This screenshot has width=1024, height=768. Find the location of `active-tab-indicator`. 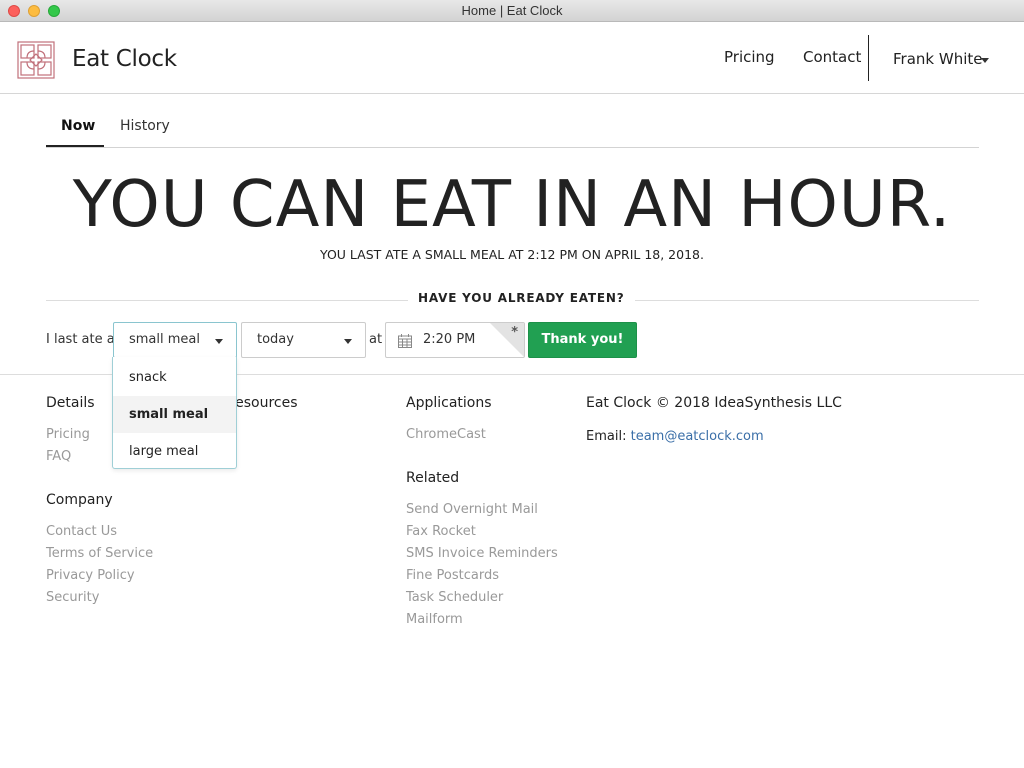

active-tab-indicator is located at coordinates (75, 146).